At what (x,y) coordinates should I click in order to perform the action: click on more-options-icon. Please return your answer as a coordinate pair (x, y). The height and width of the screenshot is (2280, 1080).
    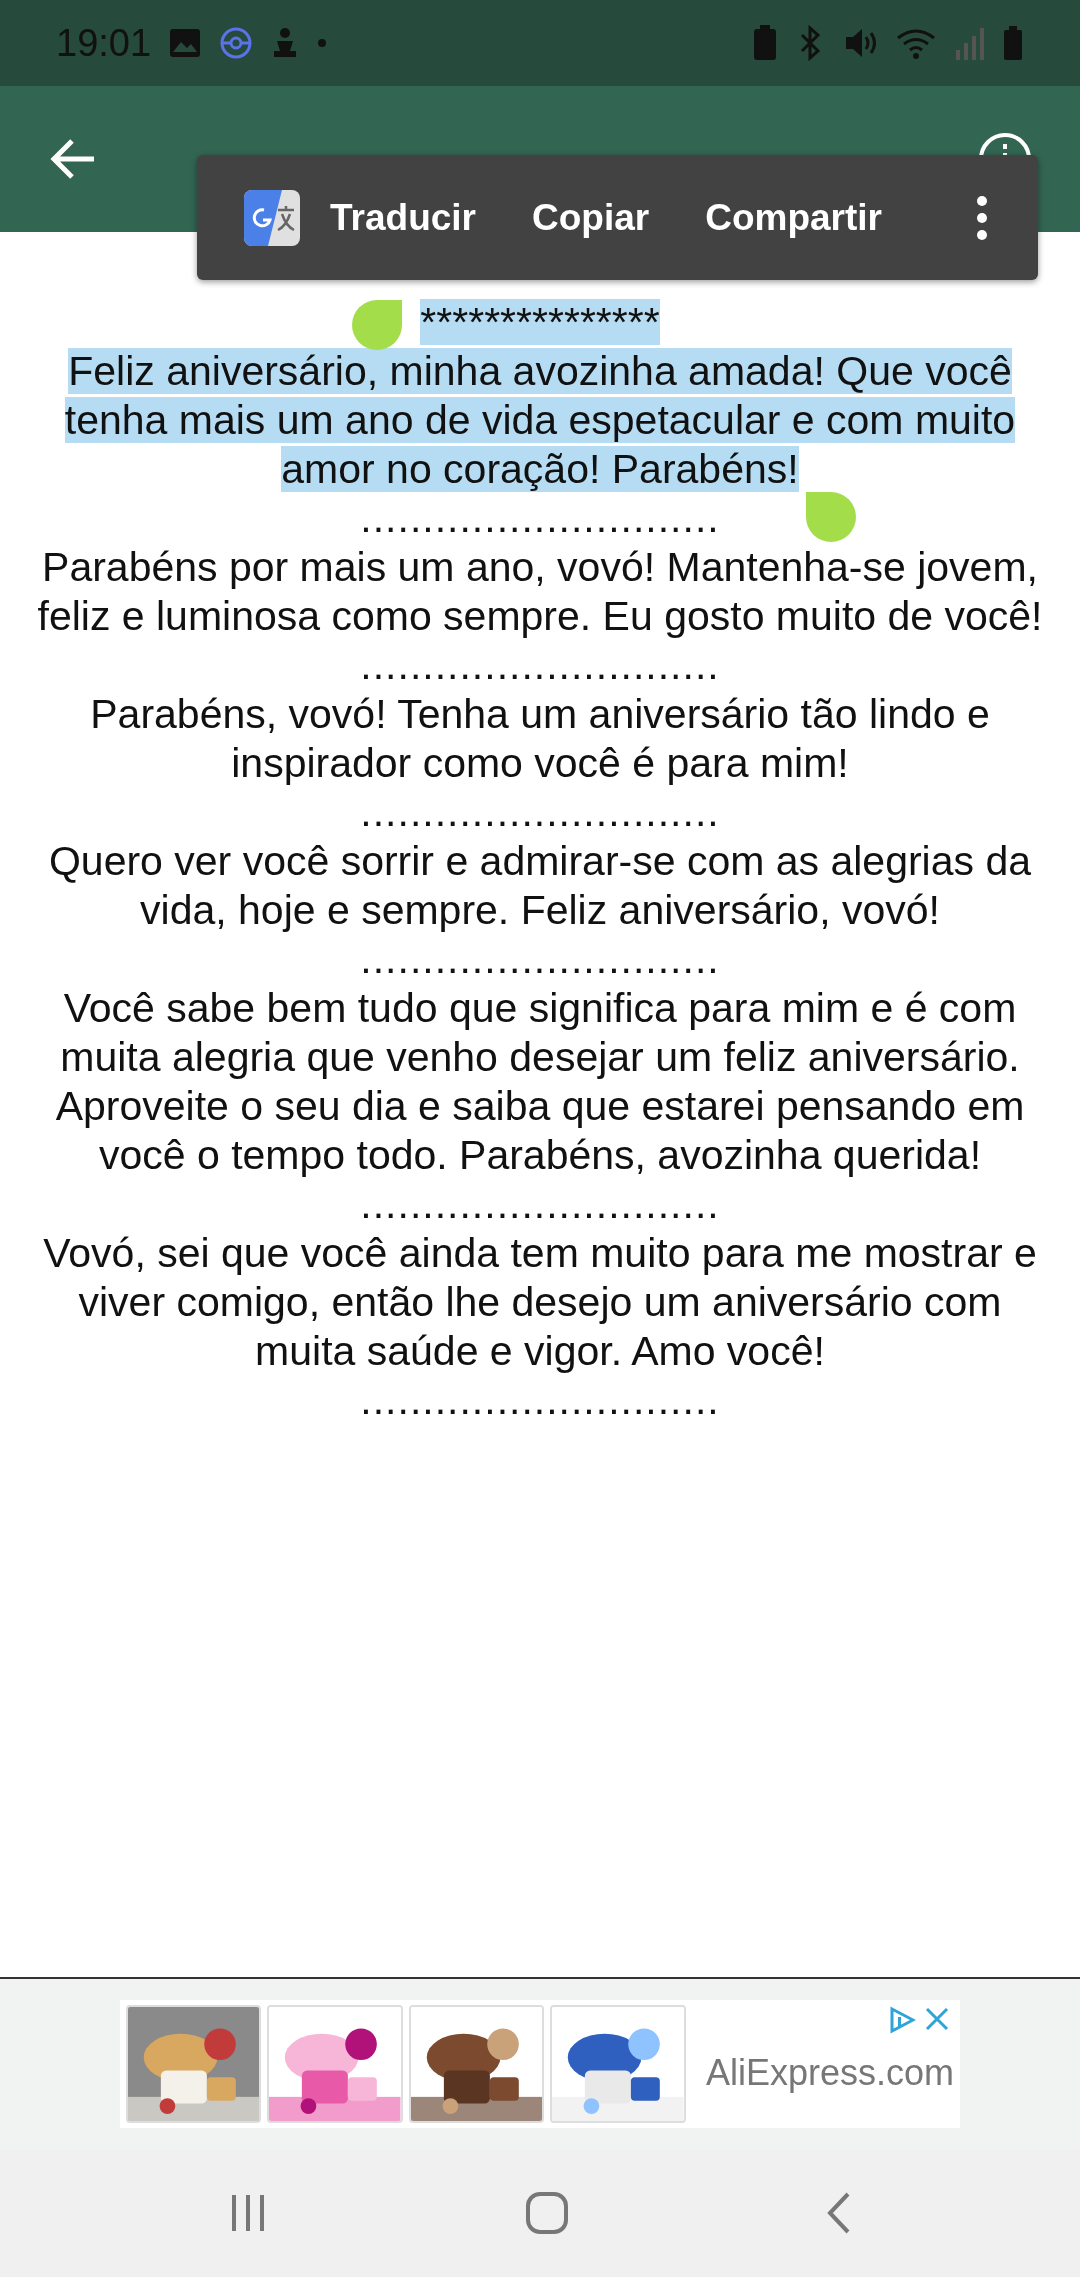
    Looking at the image, I should click on (982, 217).